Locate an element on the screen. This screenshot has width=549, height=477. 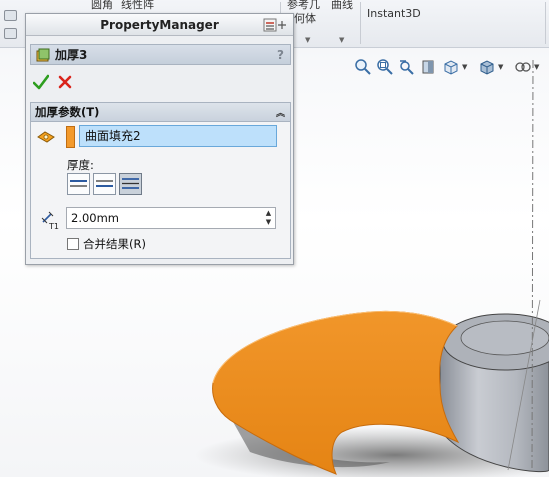
thicken-feature-icon is located at coordinates (43, 54).